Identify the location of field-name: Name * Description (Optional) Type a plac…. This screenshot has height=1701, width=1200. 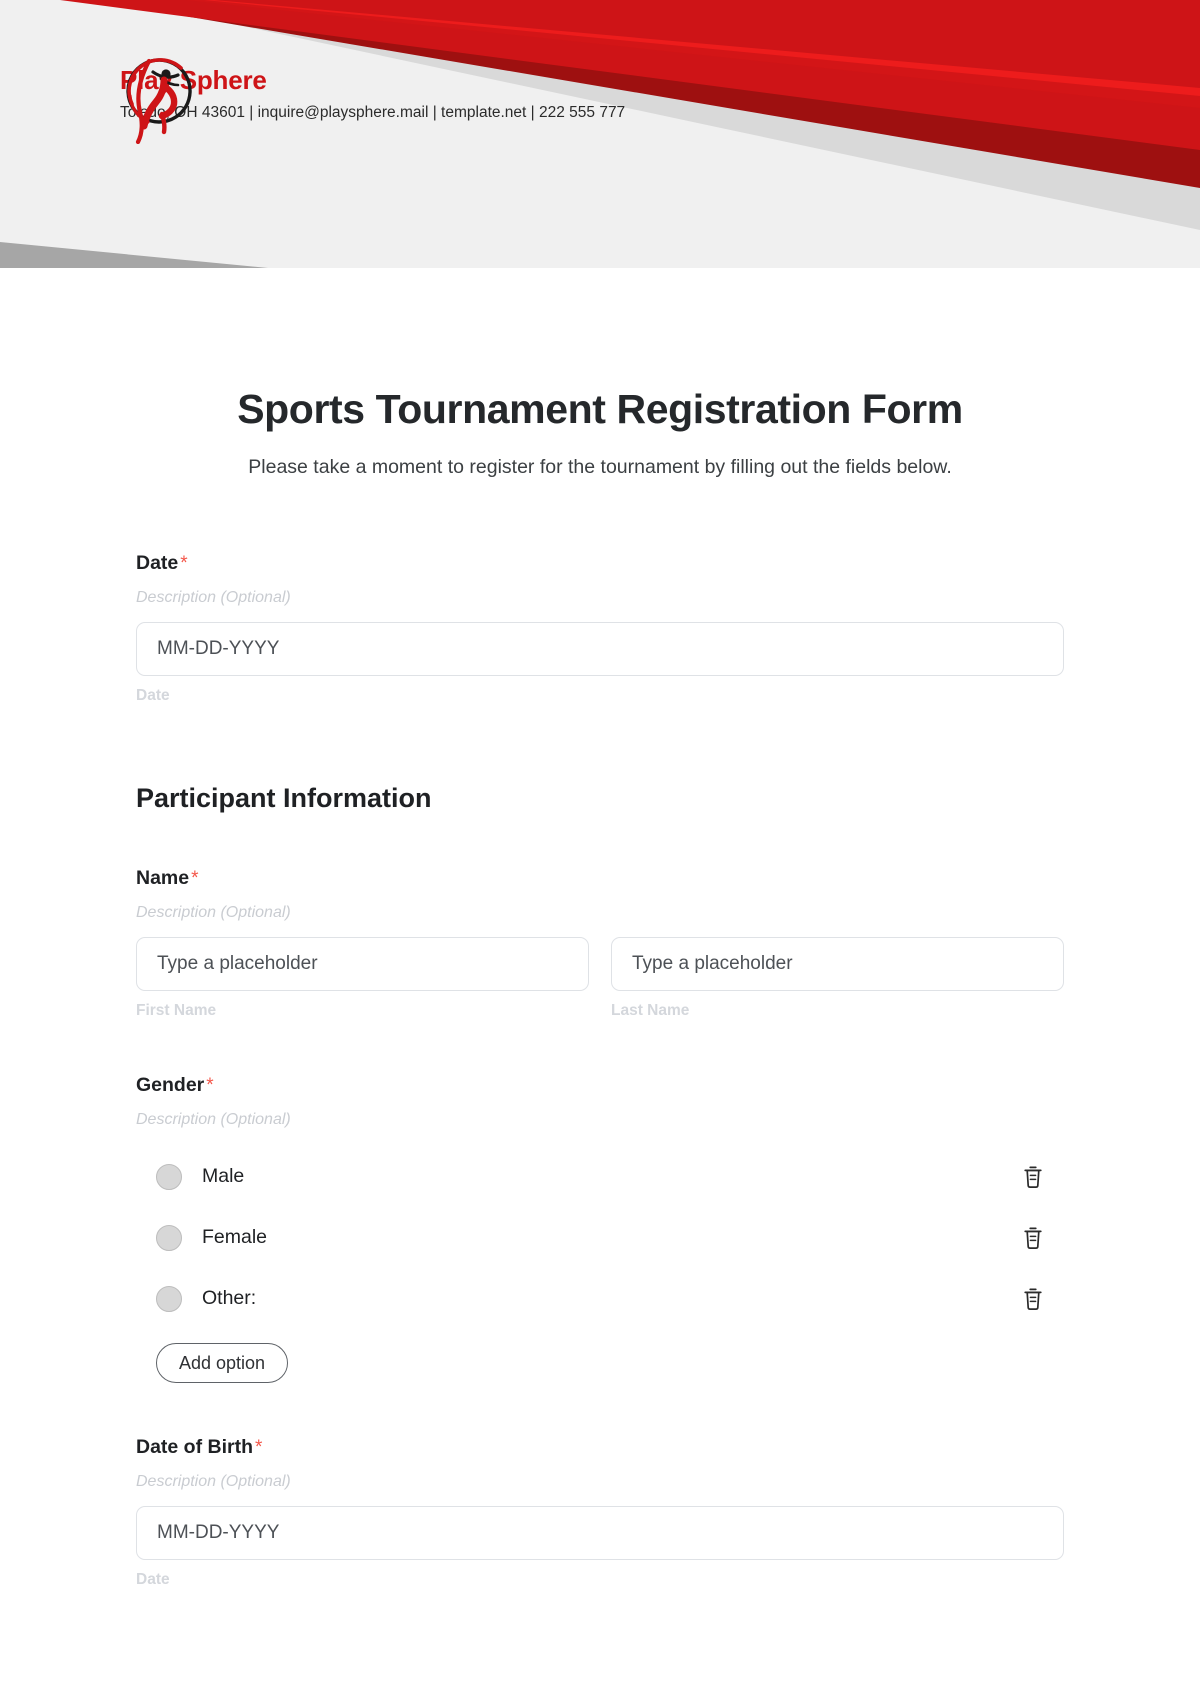
(600, 944).